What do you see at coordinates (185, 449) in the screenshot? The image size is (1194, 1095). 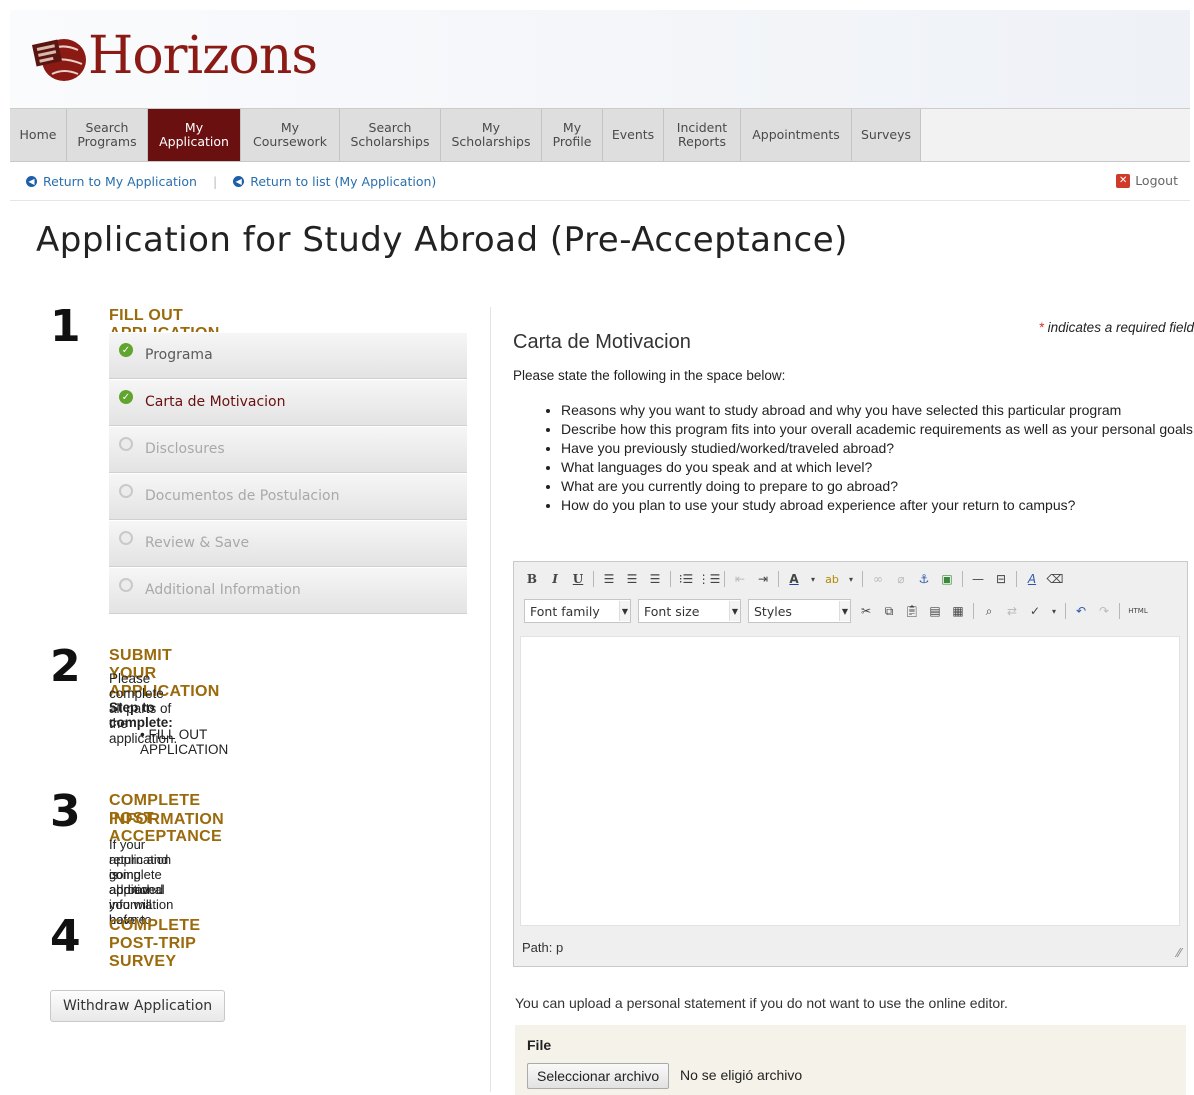 I see `section-label: Disclosures` at bounding box center [185, 449].